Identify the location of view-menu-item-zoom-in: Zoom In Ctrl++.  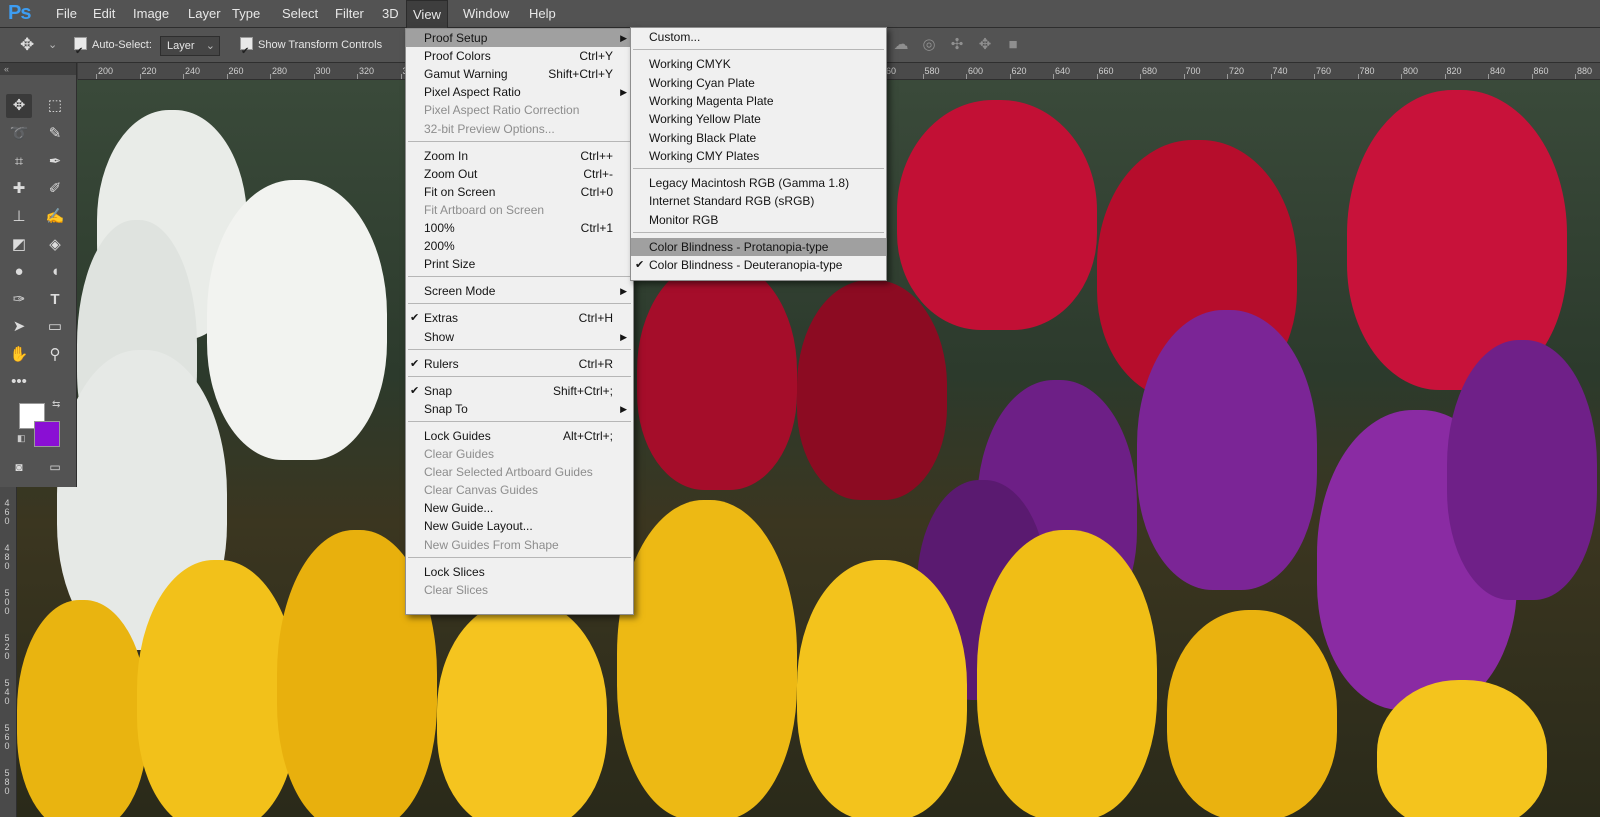
(519, 156).